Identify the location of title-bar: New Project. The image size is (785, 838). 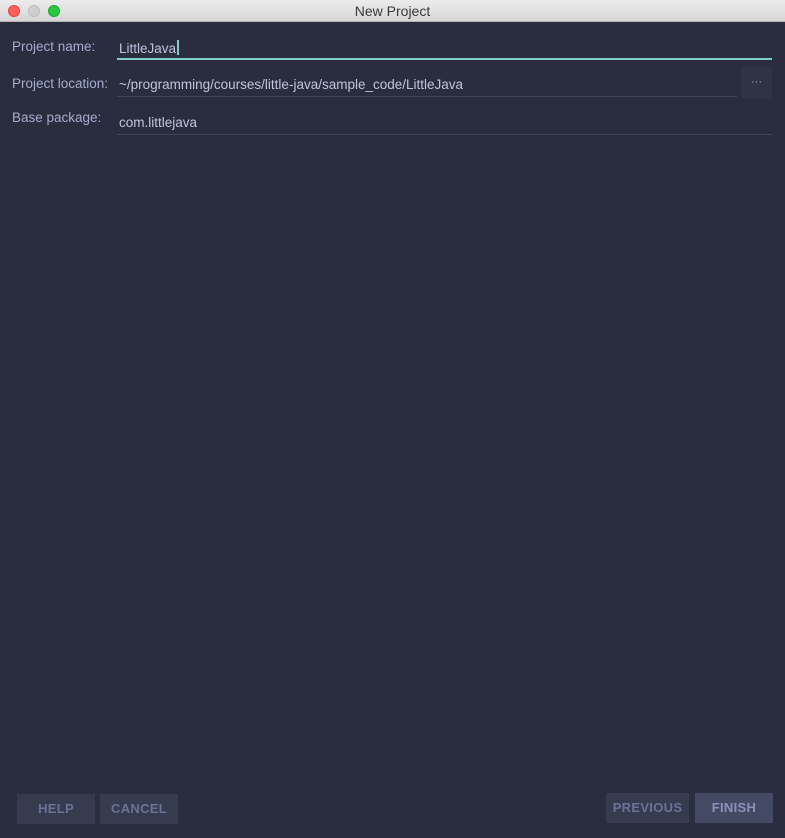
(392, 11).